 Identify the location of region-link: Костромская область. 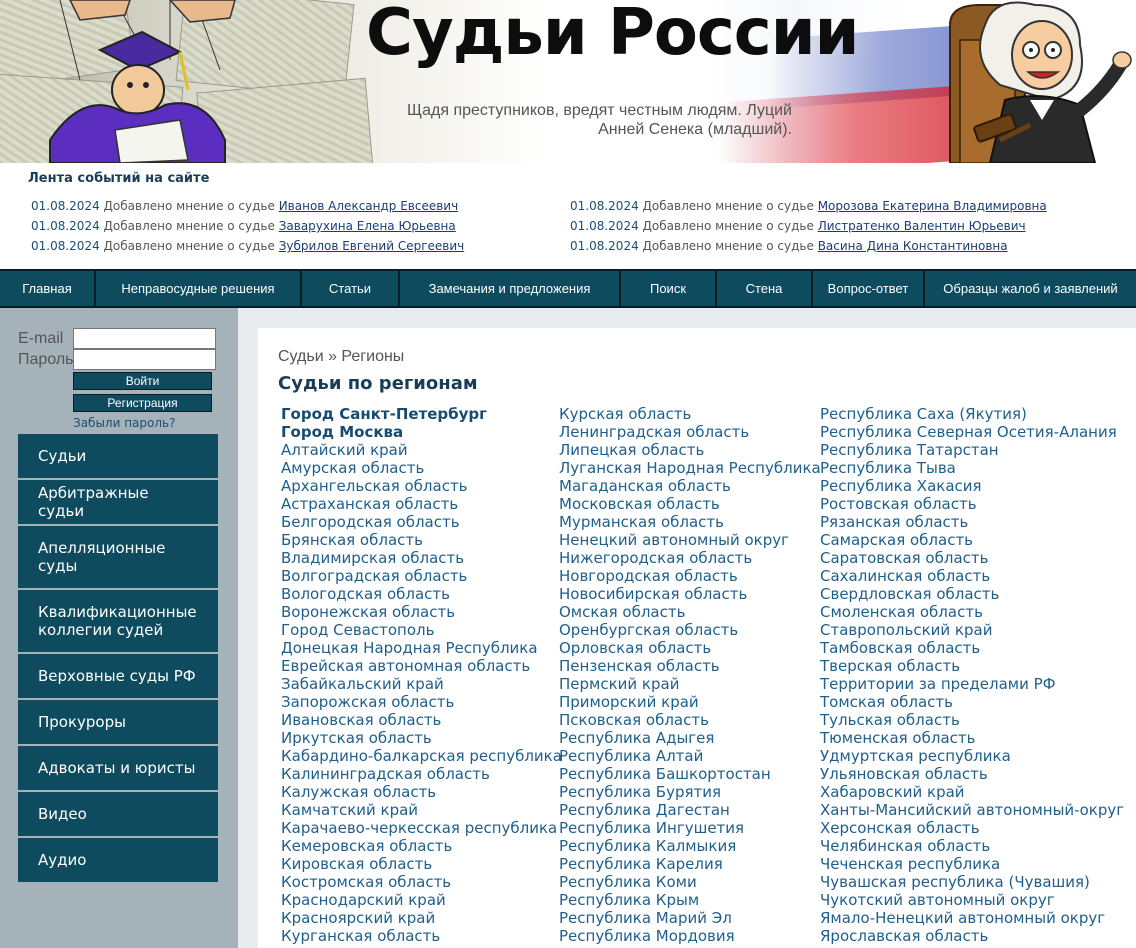
(421, 882).